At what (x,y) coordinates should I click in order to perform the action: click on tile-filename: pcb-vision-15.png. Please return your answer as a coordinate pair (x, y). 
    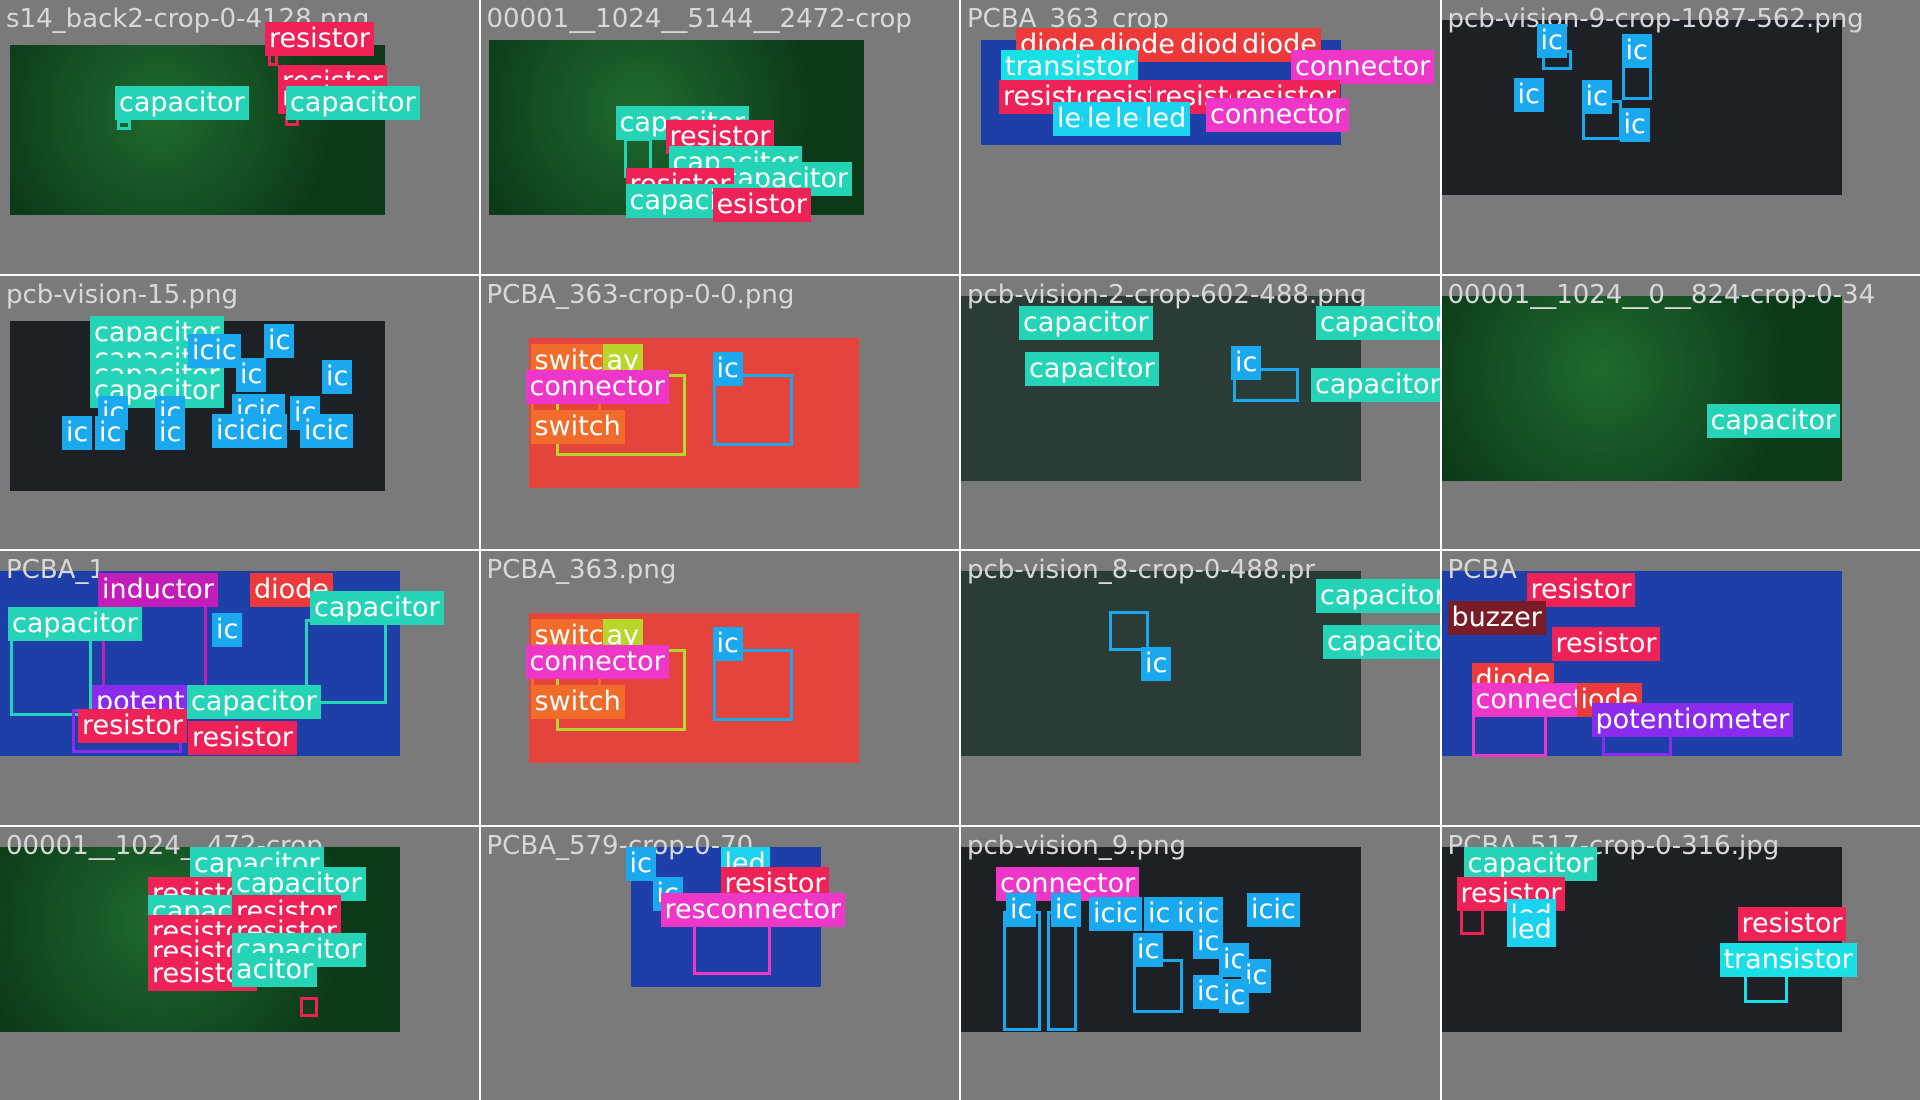
    Looking at the image, I should click on (122, 294).